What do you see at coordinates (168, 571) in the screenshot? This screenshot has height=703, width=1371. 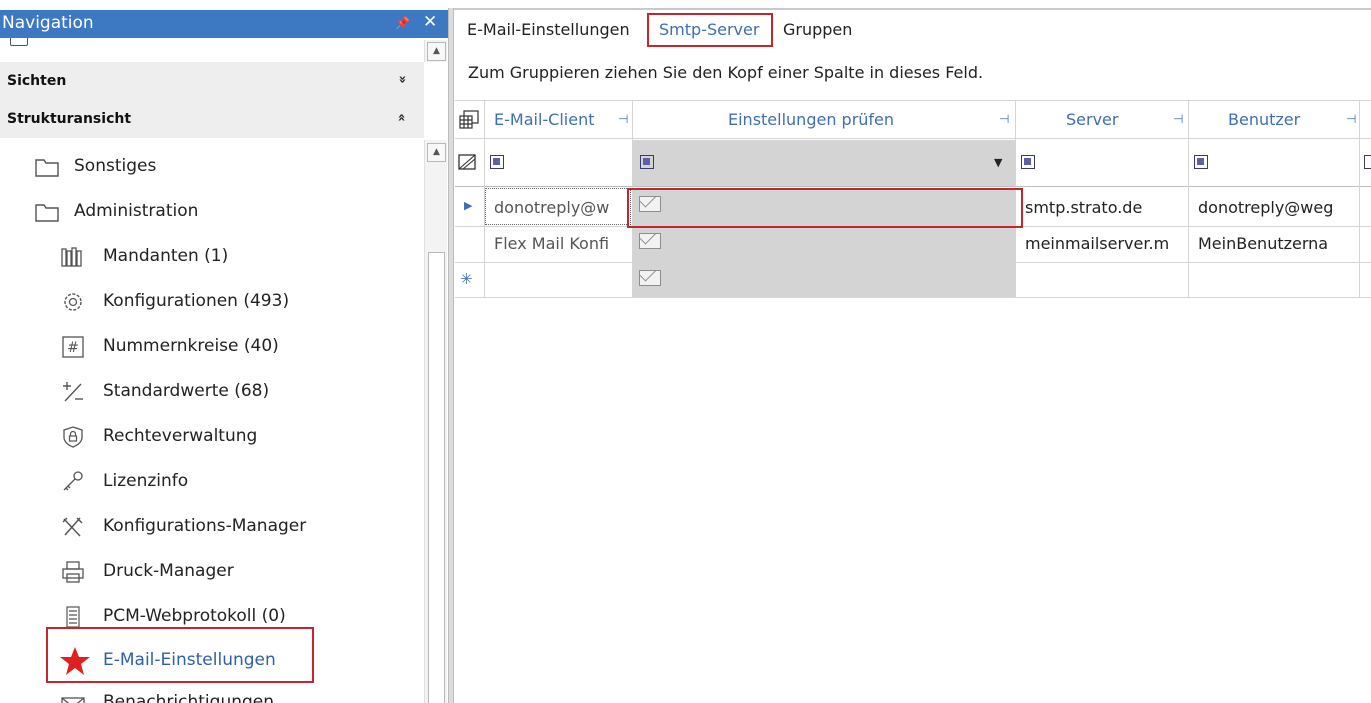 I see `tree-label: Druck-Manager` at bounding box center [168, 571].